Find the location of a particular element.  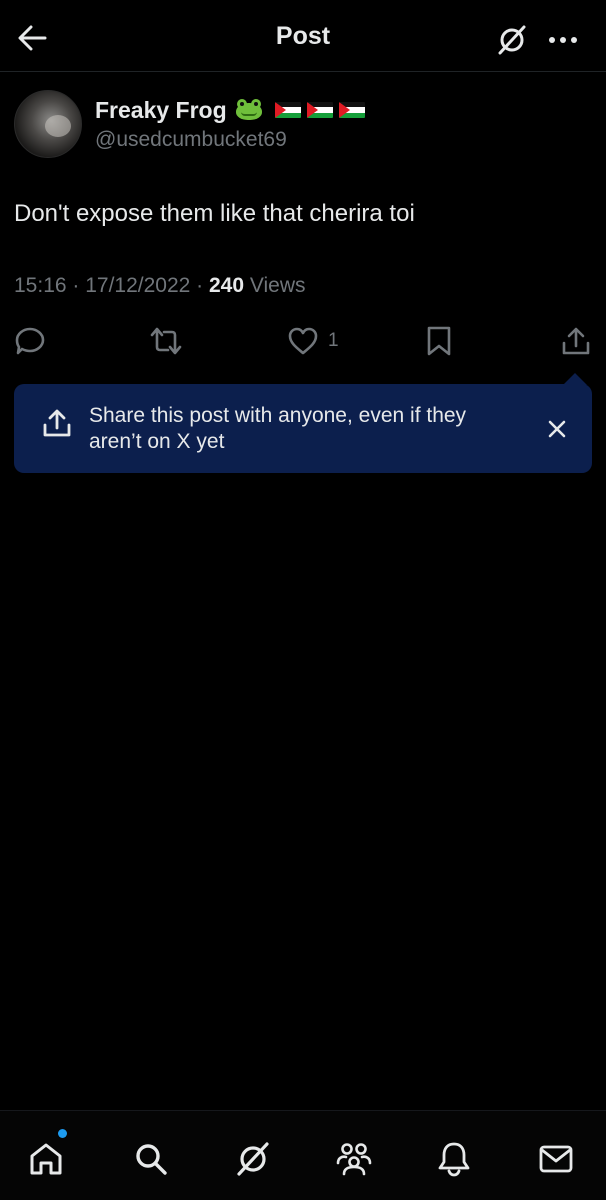

reply-button is located at coordinates (30, 341).